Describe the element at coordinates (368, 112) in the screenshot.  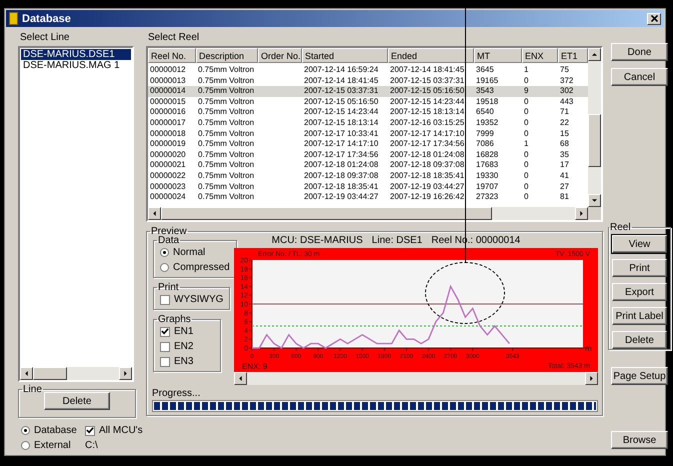
I see `table-row: 00000016 0.75mm Voltron 2007-12-15 14:23:44 2007-12-15 18:13:14 6540 0 71` at that location.